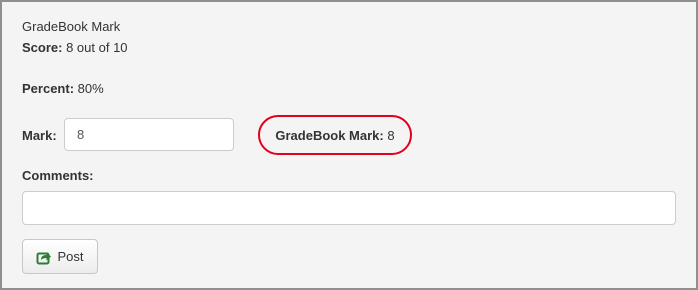 This screenshot has height=290, width=698. What do you see at coordinates (71, 26) in the screenshot?
I see `panel-title: GradeBook Mark` at bounding box center [71, 26].